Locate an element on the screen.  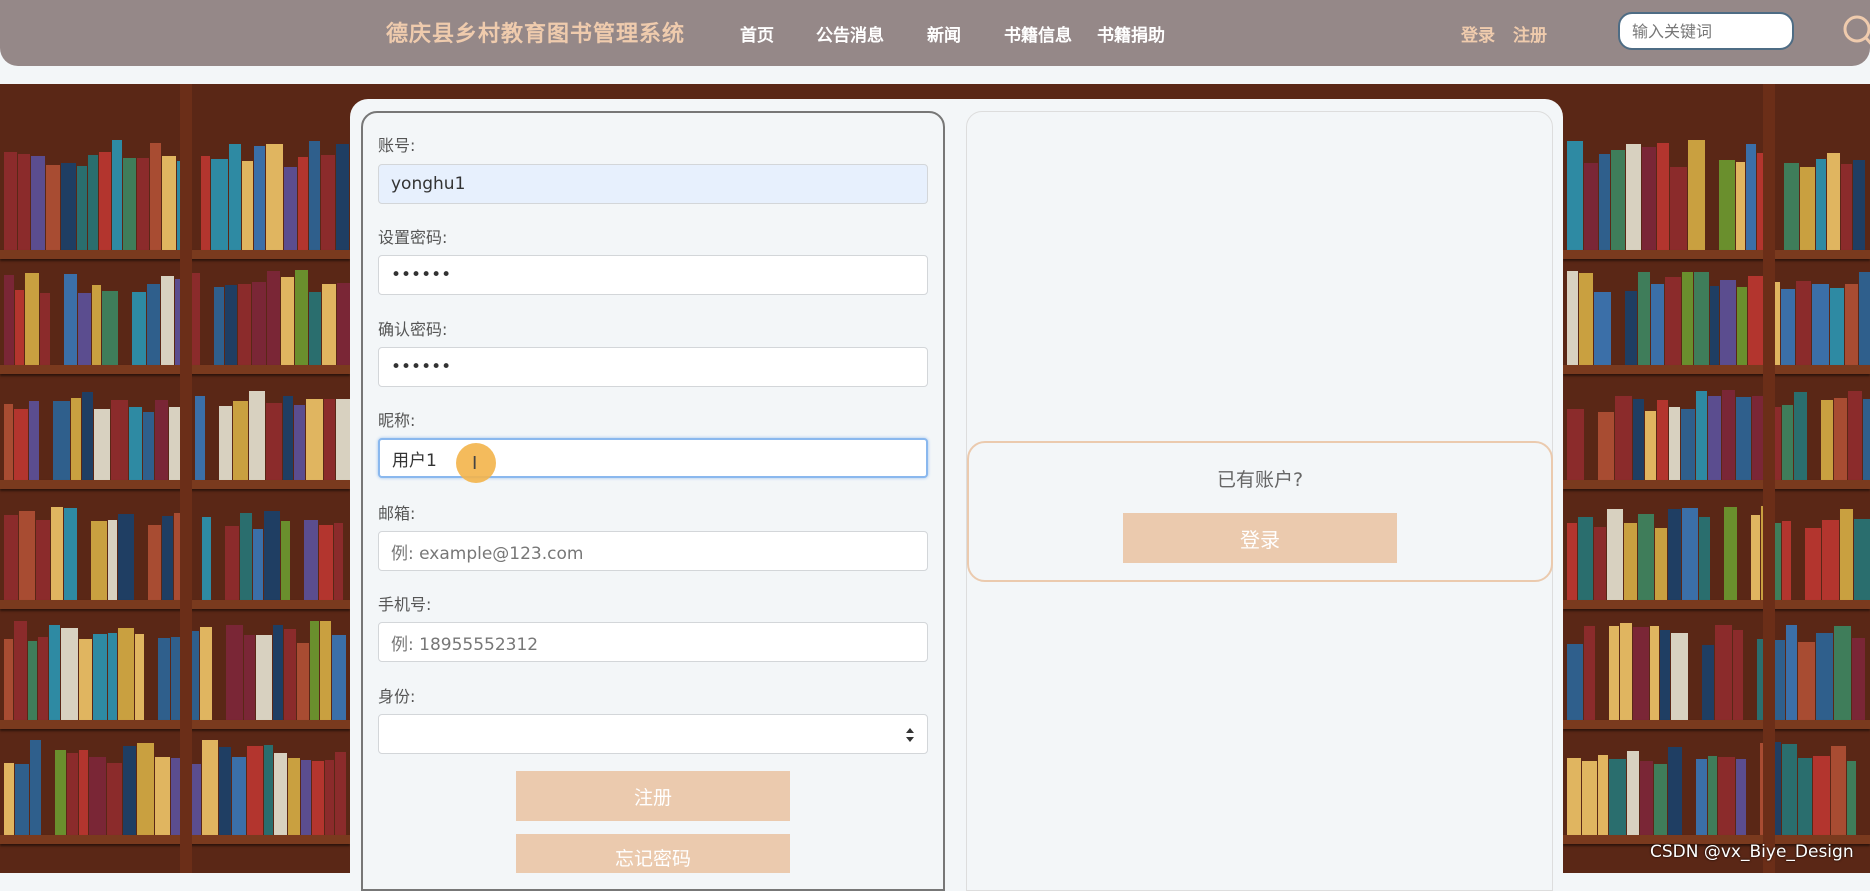
confirm-password-input: •••••• is located at coordinates (653, 367).